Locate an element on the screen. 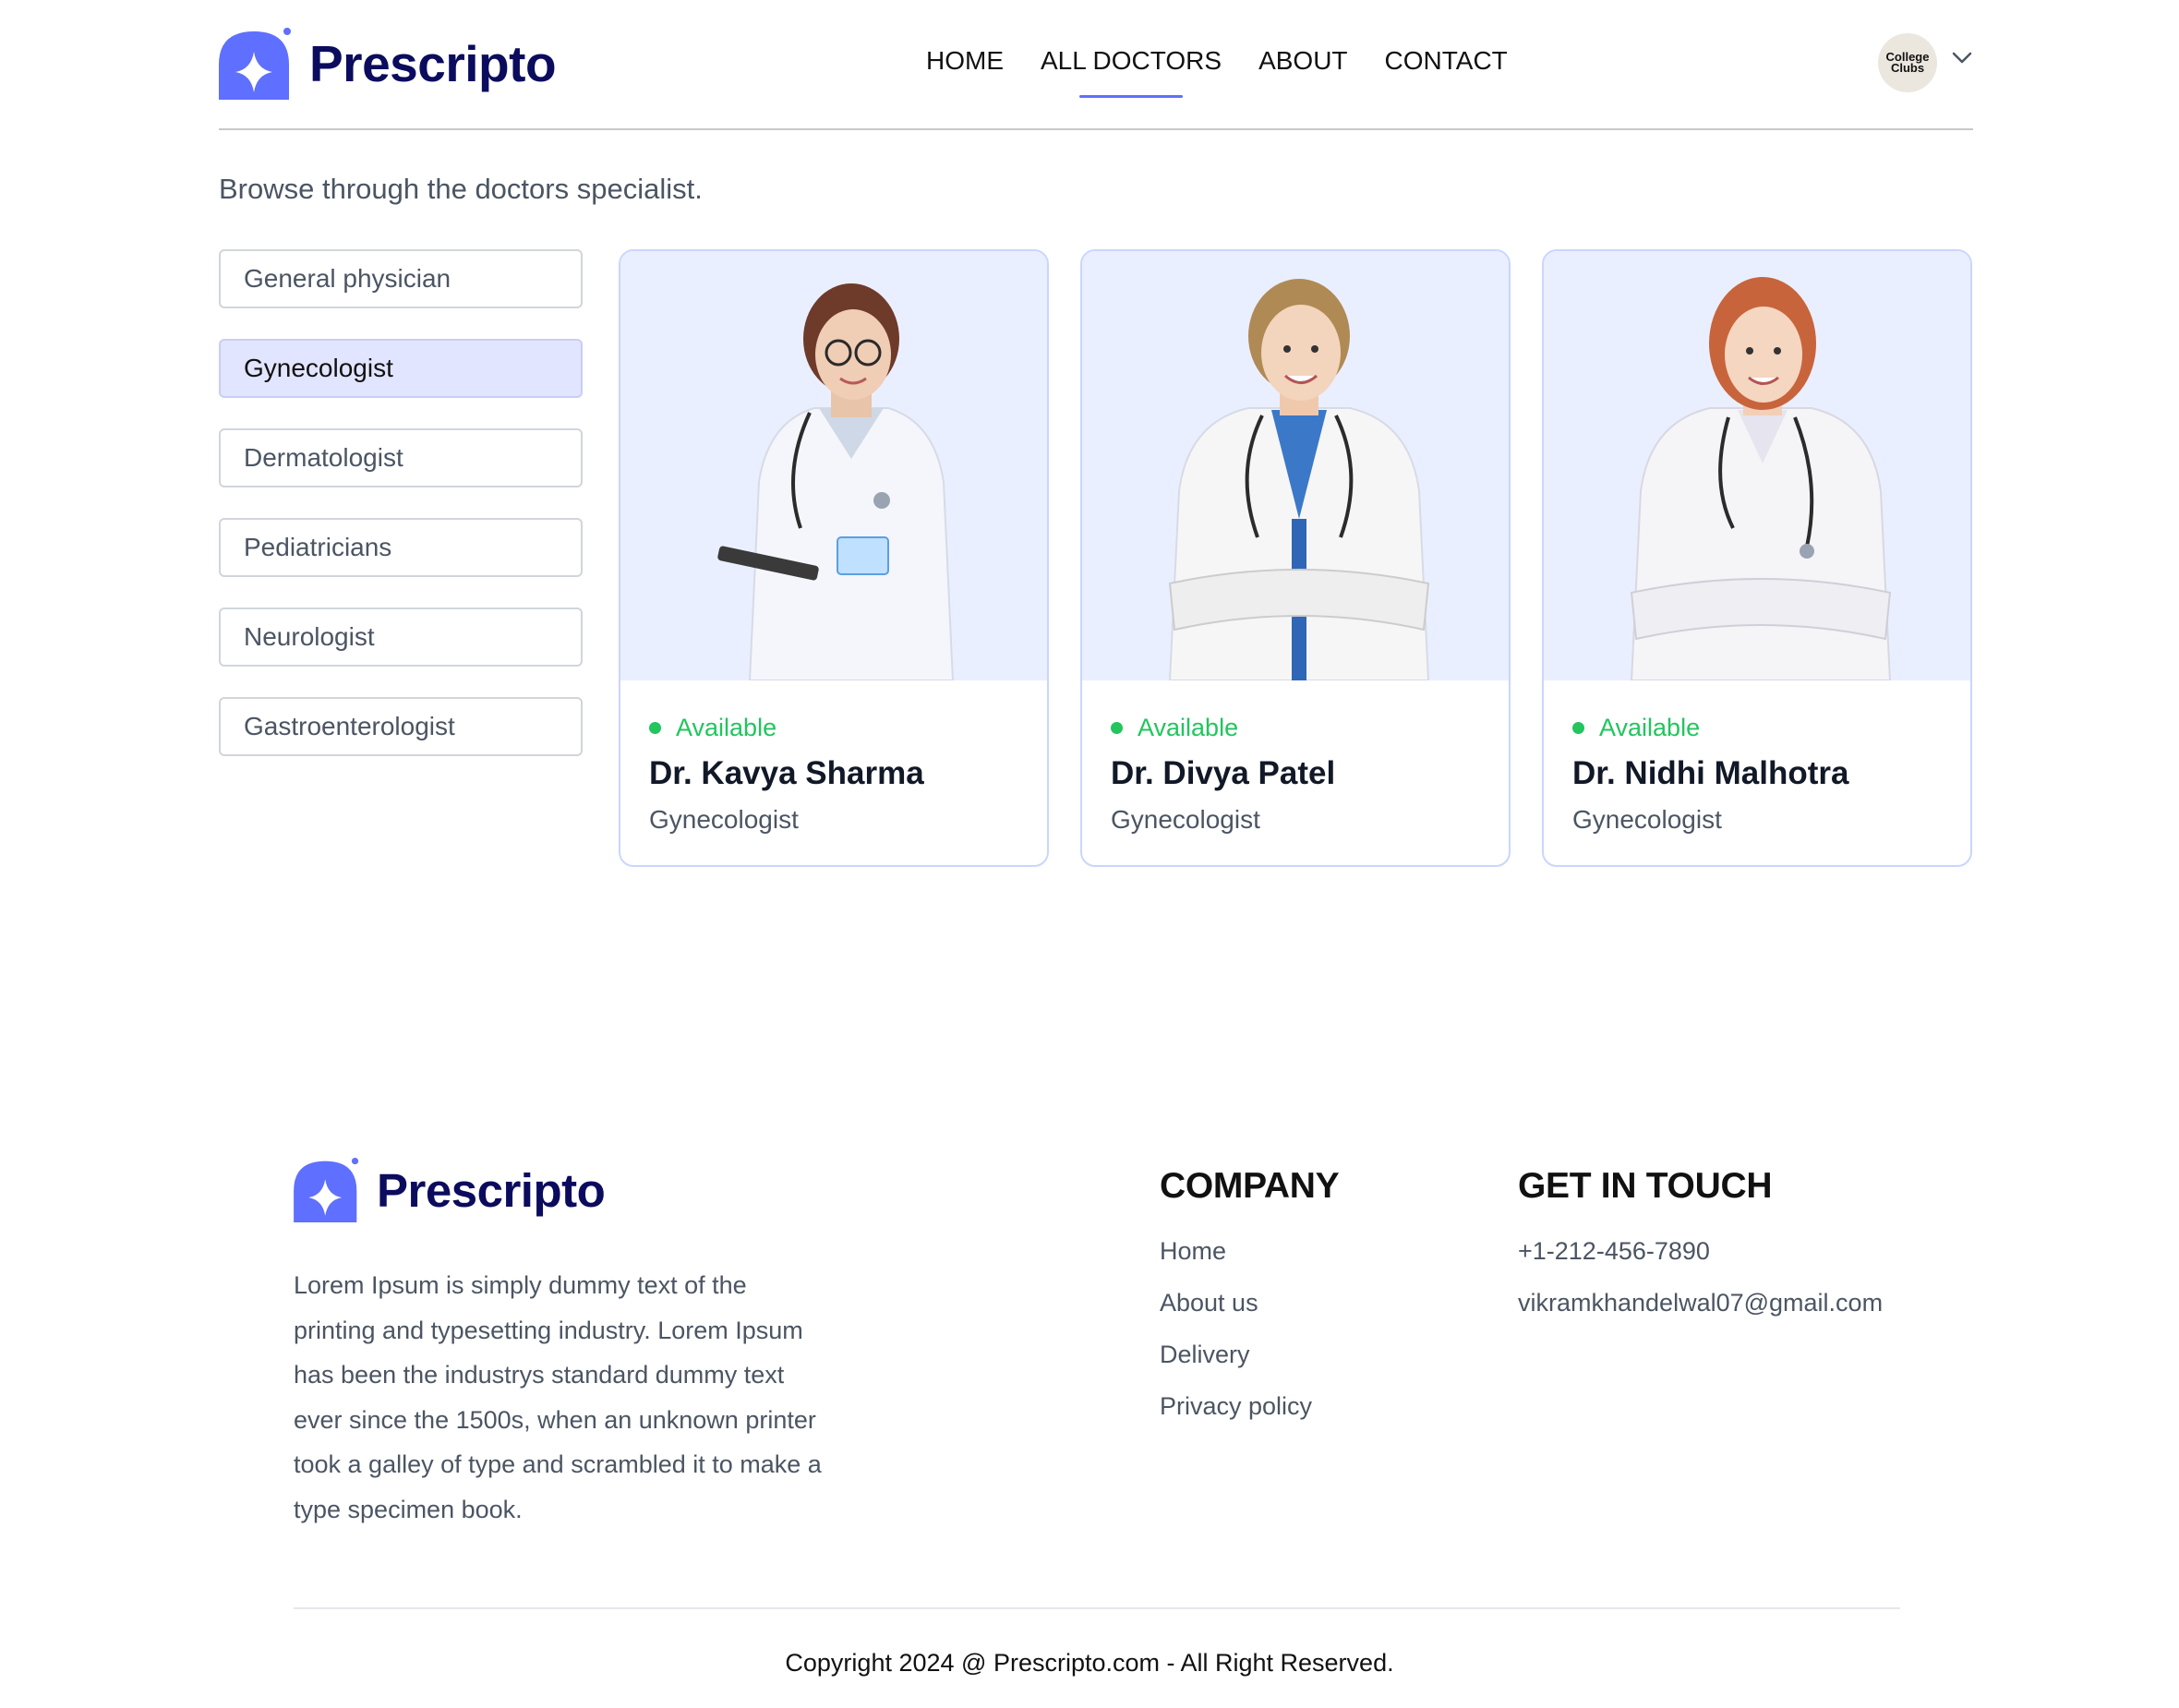 The height and width of the screenshot is (1708, 2179). nav-divider is located at coordinates (1096, 129).